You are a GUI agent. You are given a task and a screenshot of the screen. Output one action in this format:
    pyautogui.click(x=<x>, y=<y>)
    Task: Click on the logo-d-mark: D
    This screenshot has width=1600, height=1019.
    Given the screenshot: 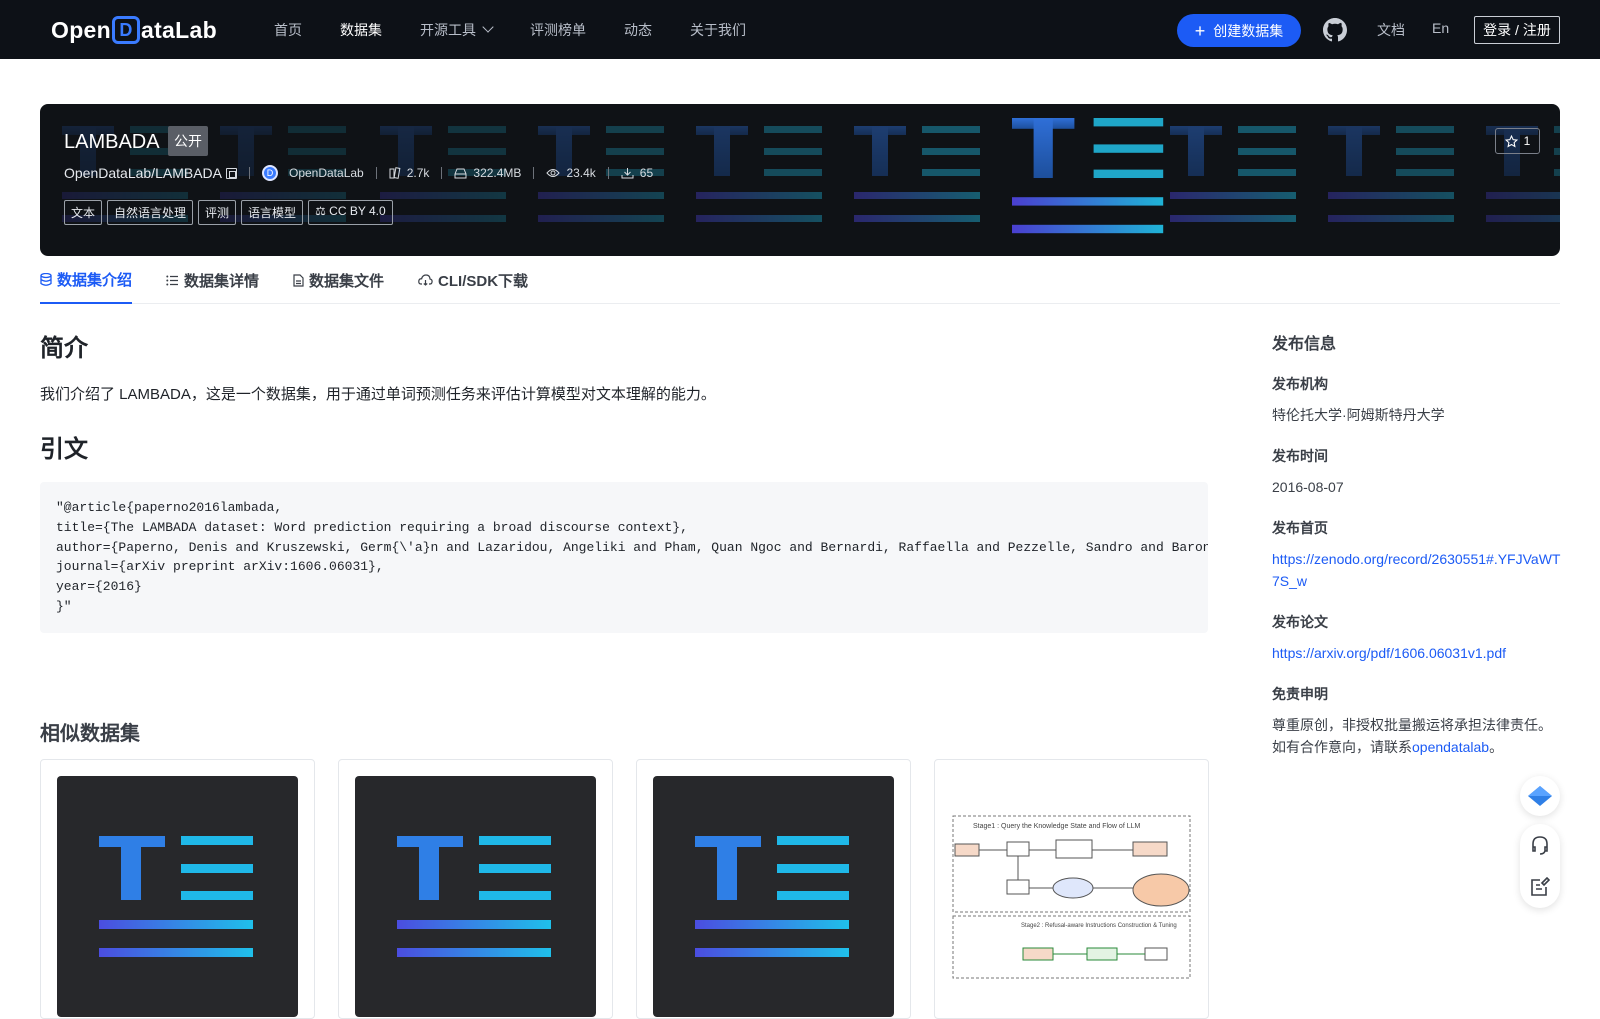 What is the action you would take?
    pyautogui.click(x=125, y=30)
    